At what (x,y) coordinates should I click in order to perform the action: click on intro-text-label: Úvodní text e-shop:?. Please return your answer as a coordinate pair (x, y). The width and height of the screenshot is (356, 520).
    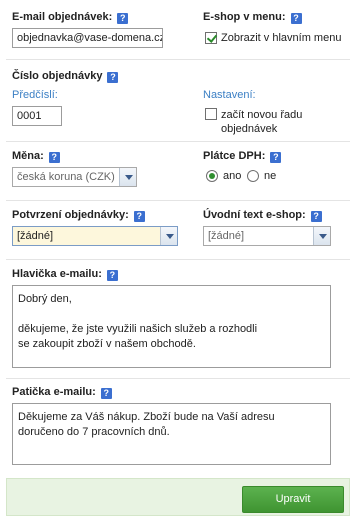
    Looking at the image, I should click on (262, 215).